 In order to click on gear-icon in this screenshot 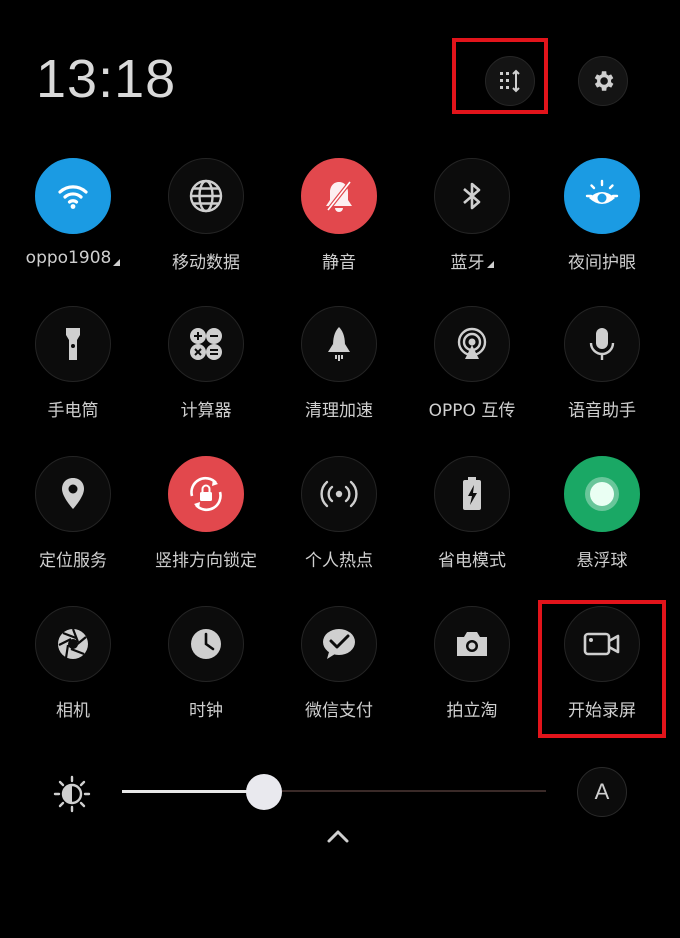, I will do `click(604, 81)`.